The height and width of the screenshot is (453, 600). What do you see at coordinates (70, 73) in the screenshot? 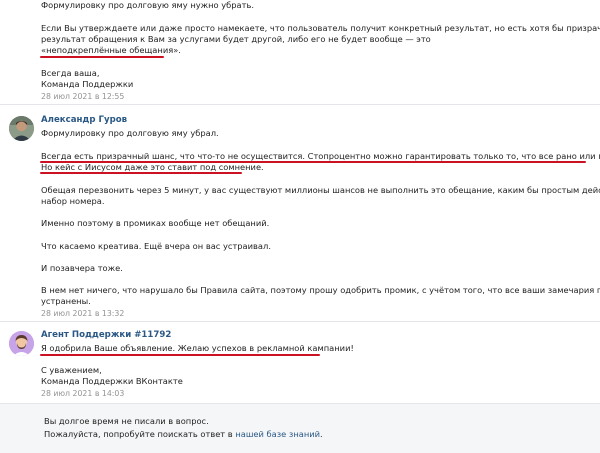
I see `signature-line: Всегда ваша,` at bounding box center [70, 73].